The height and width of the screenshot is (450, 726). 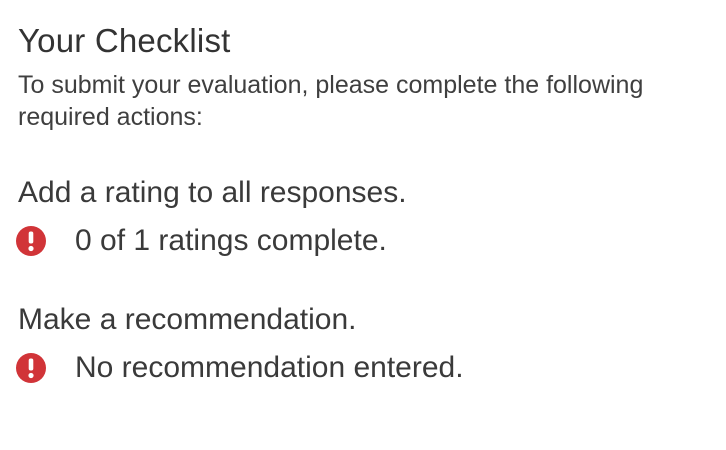 I want to click on checklist-title: Your Checklist, so click(x=124, y=40).